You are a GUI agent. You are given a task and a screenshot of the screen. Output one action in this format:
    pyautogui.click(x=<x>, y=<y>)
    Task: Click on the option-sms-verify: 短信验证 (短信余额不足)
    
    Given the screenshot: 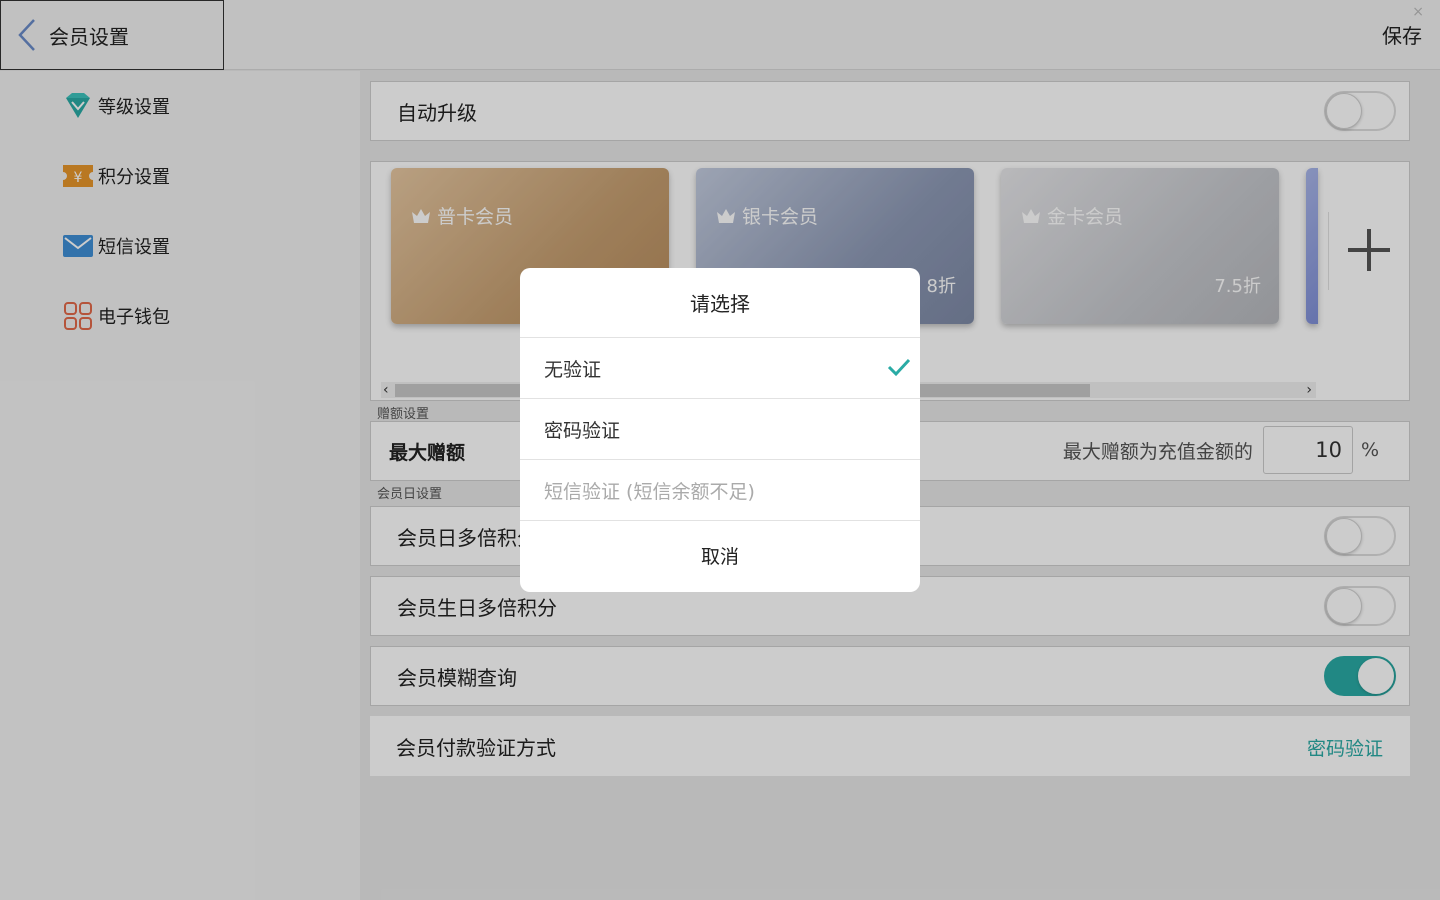 What is the action you would take?
    pyautogui.click(x=720, y=490)
    